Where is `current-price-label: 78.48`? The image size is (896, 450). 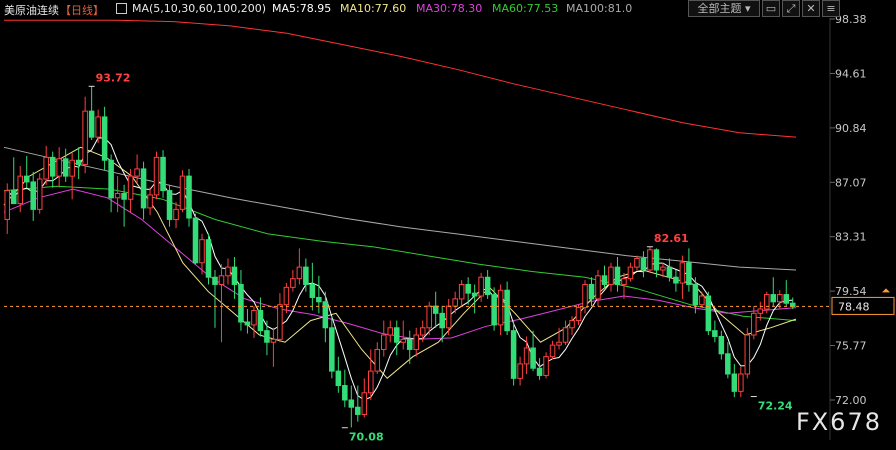 current-price-label: 78.48 is located at coordinates (854, 306).